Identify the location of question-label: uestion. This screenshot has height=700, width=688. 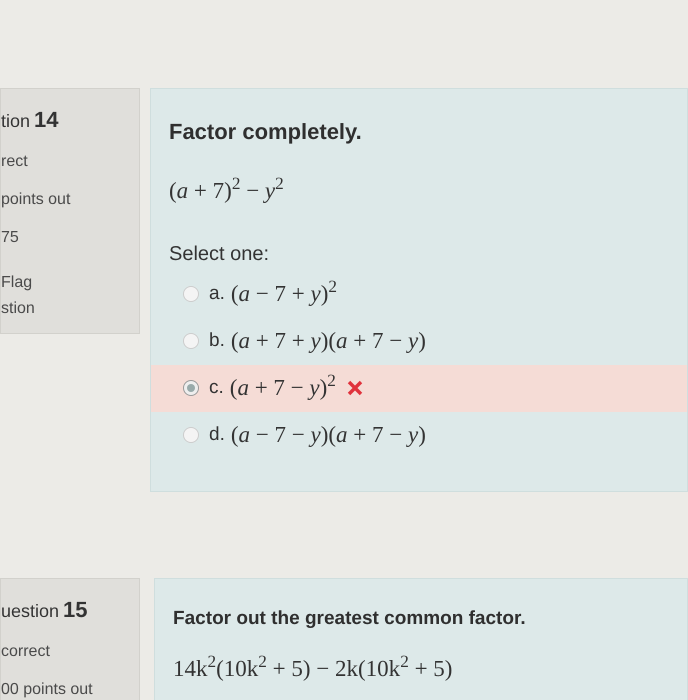
(30, 611).